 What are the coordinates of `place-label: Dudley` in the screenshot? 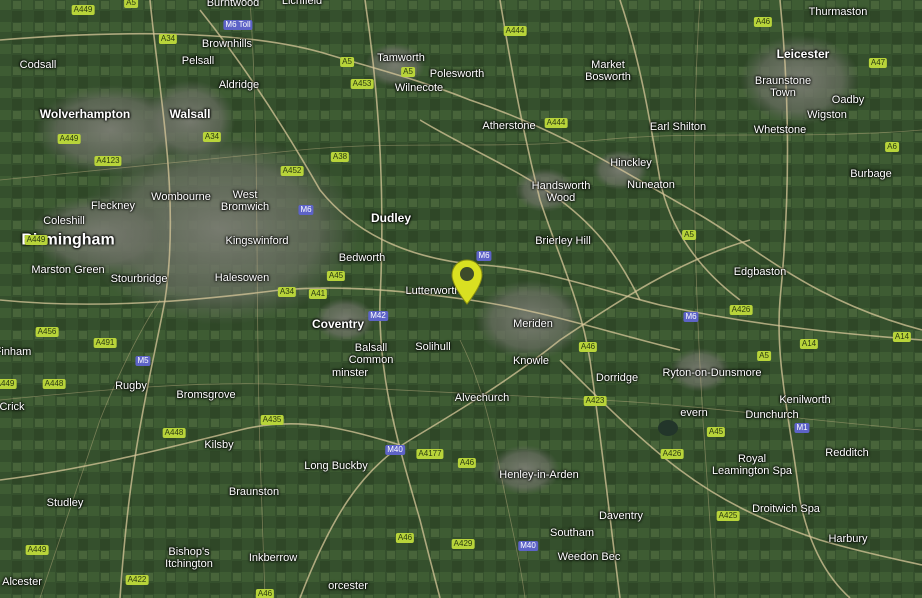 It's located at (391, 218).